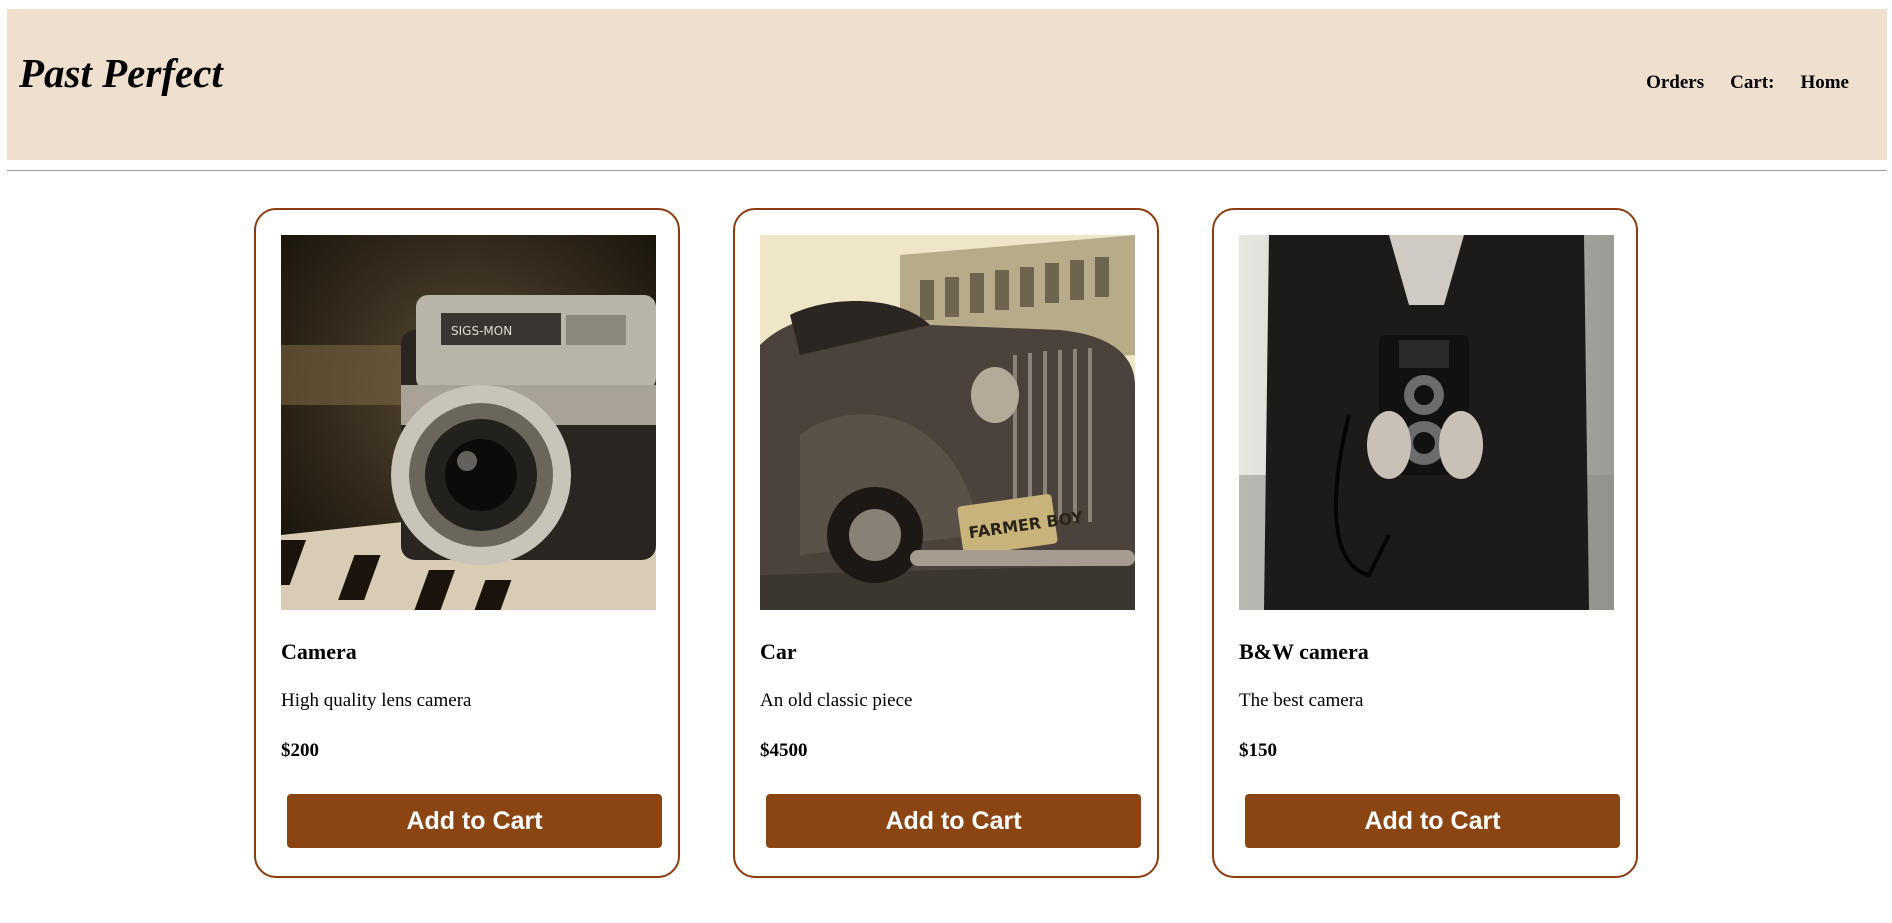 This screenshot has height=923, width=1892. What do you see at coordinates (300, 750) in the screenshot?
I see `product-price: $200` at bounding box center [300, 750].